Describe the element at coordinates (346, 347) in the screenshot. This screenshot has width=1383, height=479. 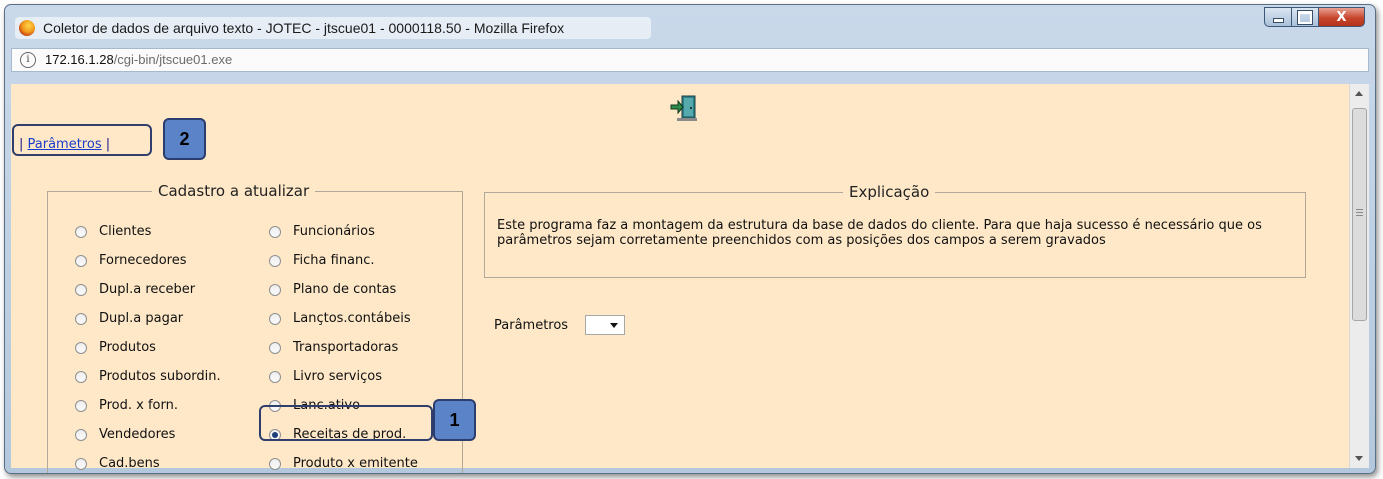
I see `radio-label: Transportadoras` at that location.